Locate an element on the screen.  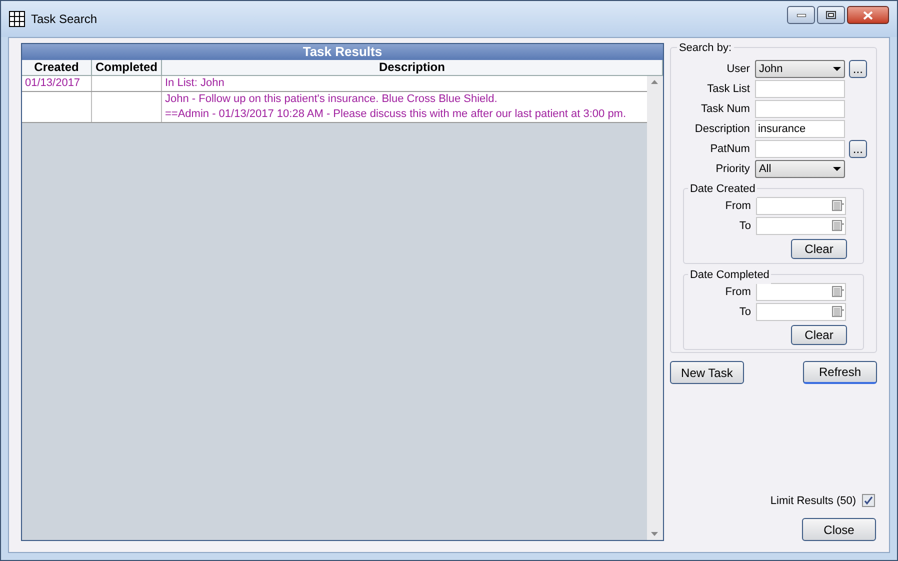
limit-results-checkbox is located at coordinates (868, 501).